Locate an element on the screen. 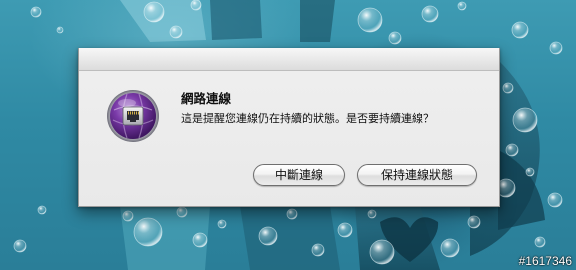  dialog-message: 這是提醒您連線仍在持續的狀態。是否要持續連線？ is located at coordinates (307, 118).